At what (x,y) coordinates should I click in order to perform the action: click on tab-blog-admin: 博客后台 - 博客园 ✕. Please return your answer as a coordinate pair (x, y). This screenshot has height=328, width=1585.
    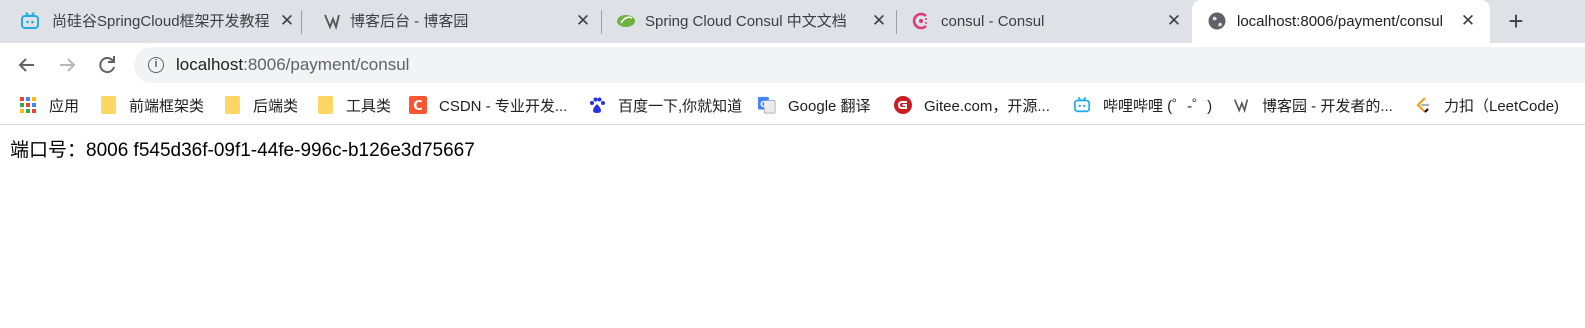
    Looking at the image, I should click on (452, 21).